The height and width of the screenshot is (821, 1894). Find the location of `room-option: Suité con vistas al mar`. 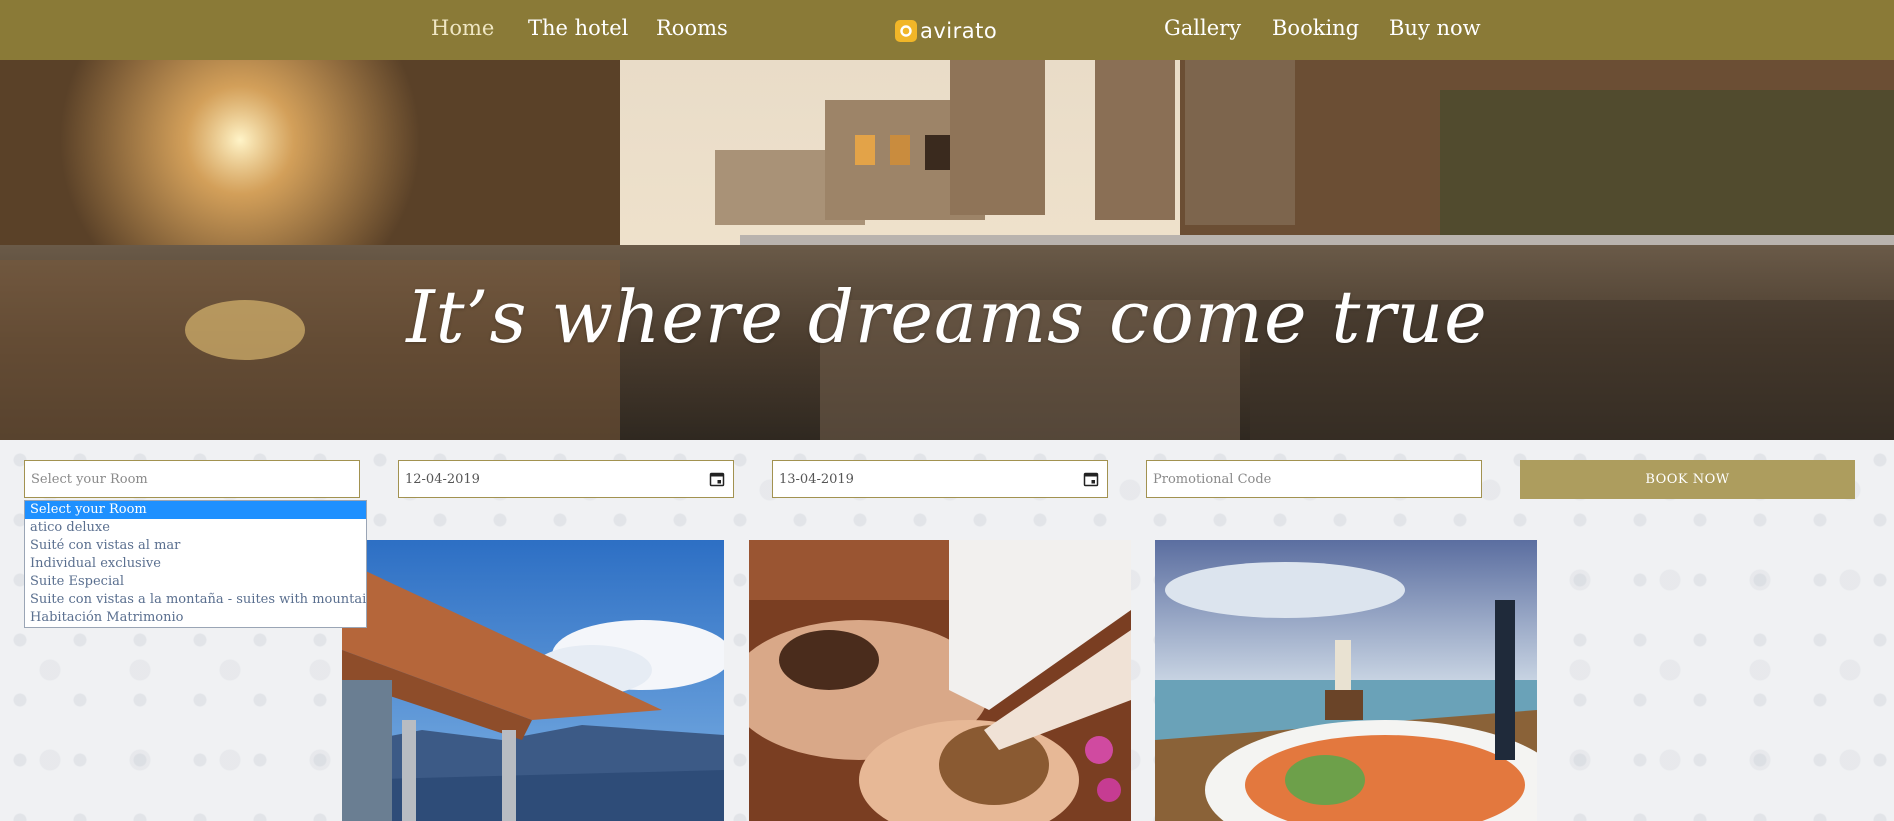

room-option: Suité con vistas al mar is located at coordinates (195, 546).